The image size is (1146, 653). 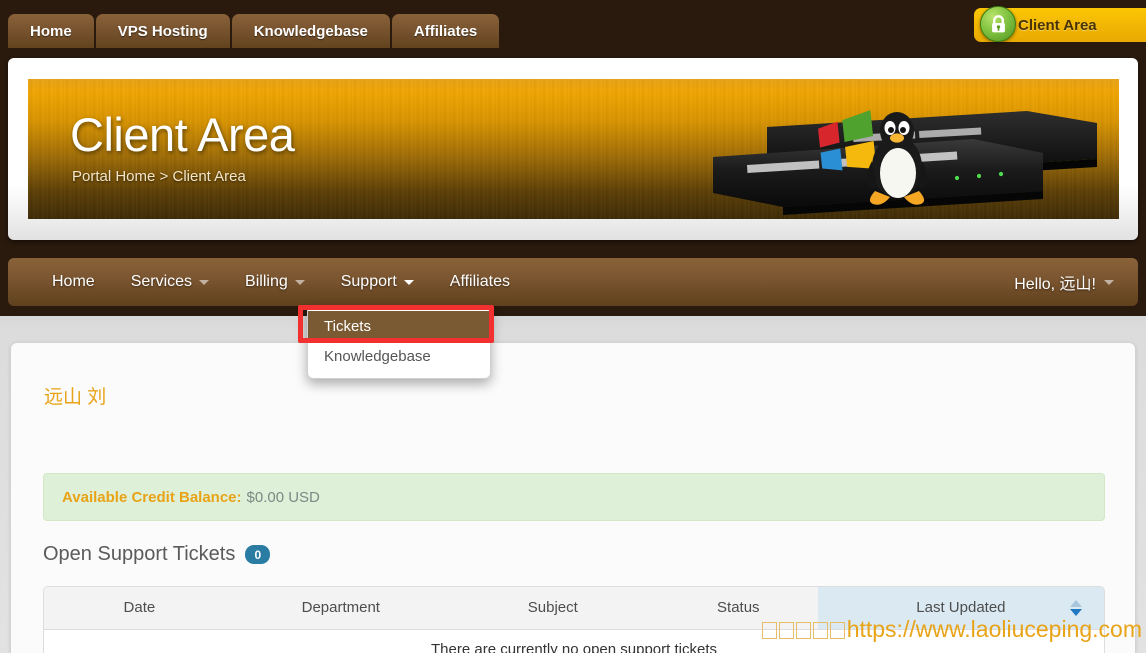 What do you see at coordinates (368, 281) in the screenshot?
I see `subnav-item-support-label: Support` at bounding box center [368, 281].